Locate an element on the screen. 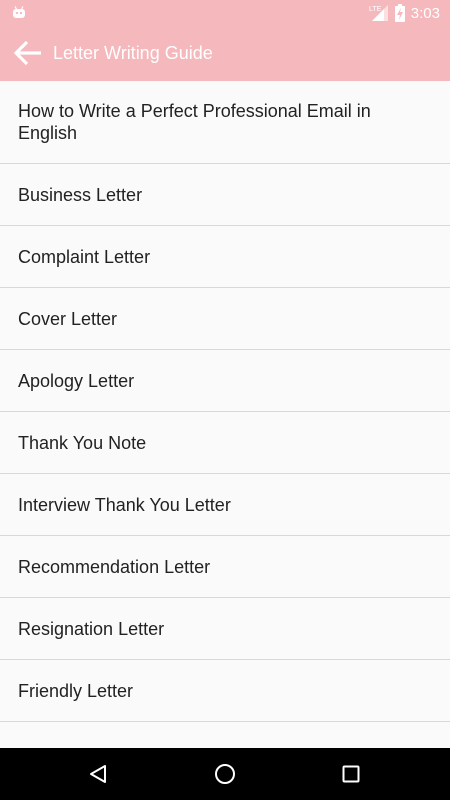 The height and width of the screenshot is (800, 450). nav-home-button is located at coordinates (225, 774).